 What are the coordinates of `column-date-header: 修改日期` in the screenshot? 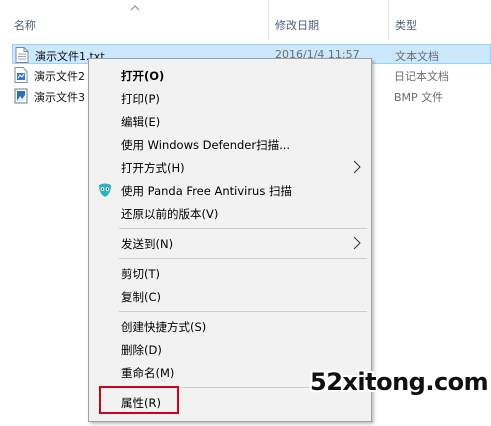 It's located at (328, 20).